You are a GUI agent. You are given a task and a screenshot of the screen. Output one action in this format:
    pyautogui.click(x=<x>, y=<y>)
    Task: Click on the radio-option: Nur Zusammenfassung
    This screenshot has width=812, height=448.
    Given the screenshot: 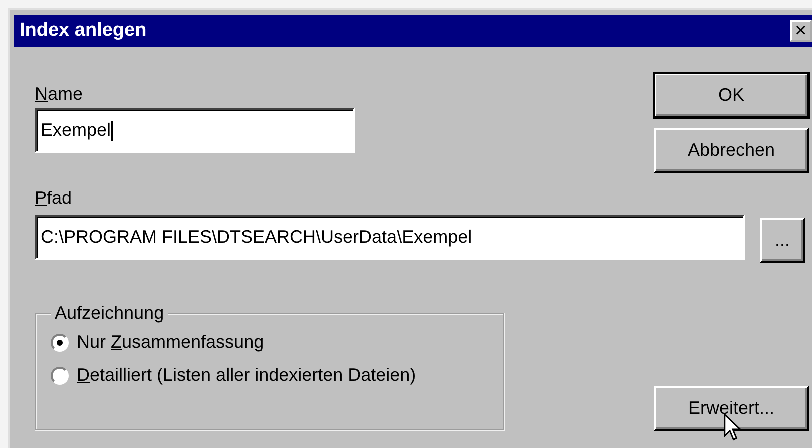 What is the action you would take?
    pyautogui.click(x=157, y=342)
    